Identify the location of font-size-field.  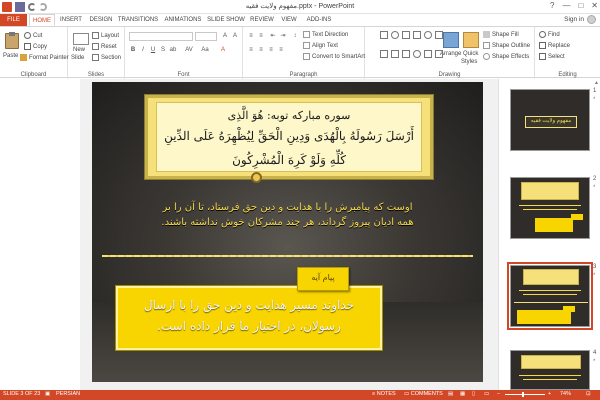
(206, 36).